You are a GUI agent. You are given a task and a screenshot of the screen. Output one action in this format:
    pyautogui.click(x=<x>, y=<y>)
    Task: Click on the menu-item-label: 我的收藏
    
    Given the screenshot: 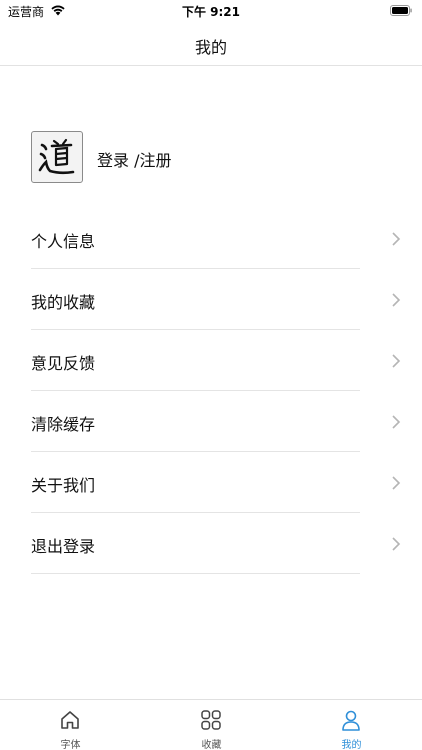 What is the action you would take?
    pyautogui.click(x=63, y=302)
    